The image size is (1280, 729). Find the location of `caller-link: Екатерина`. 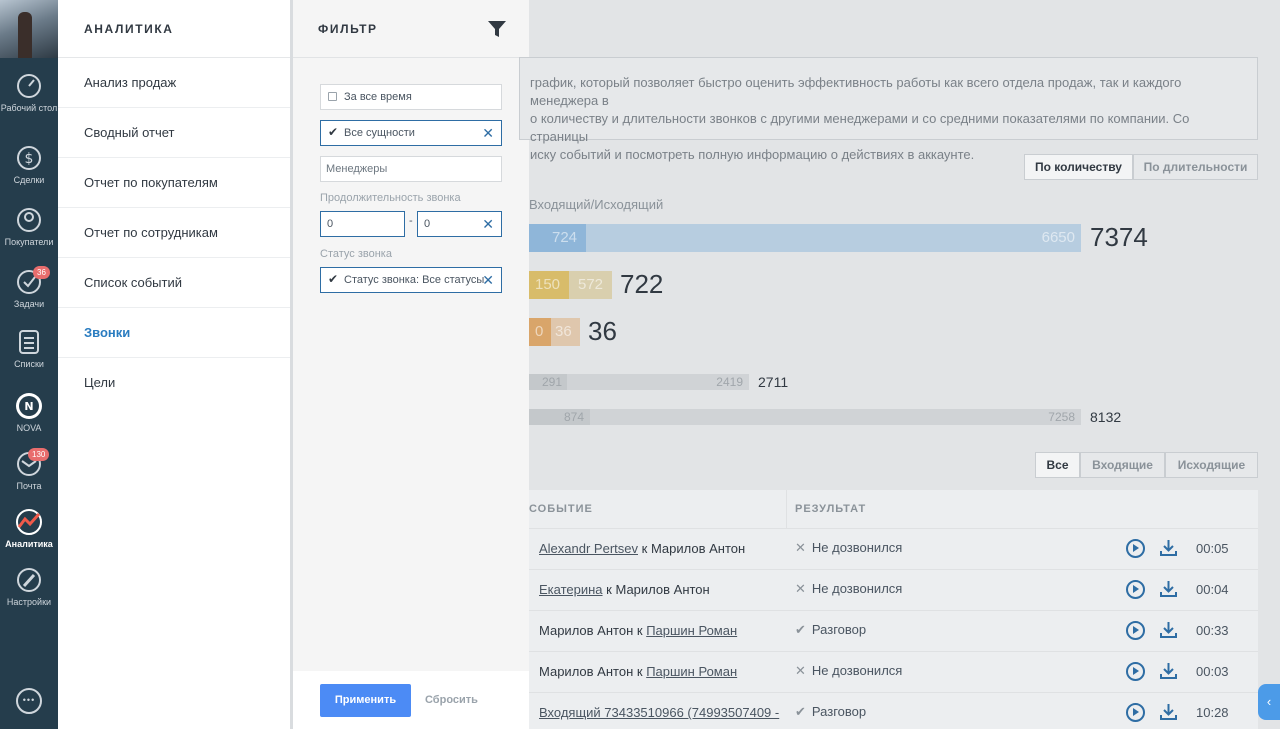

caller-link: Екатерина is located at coordinates (571, 589).